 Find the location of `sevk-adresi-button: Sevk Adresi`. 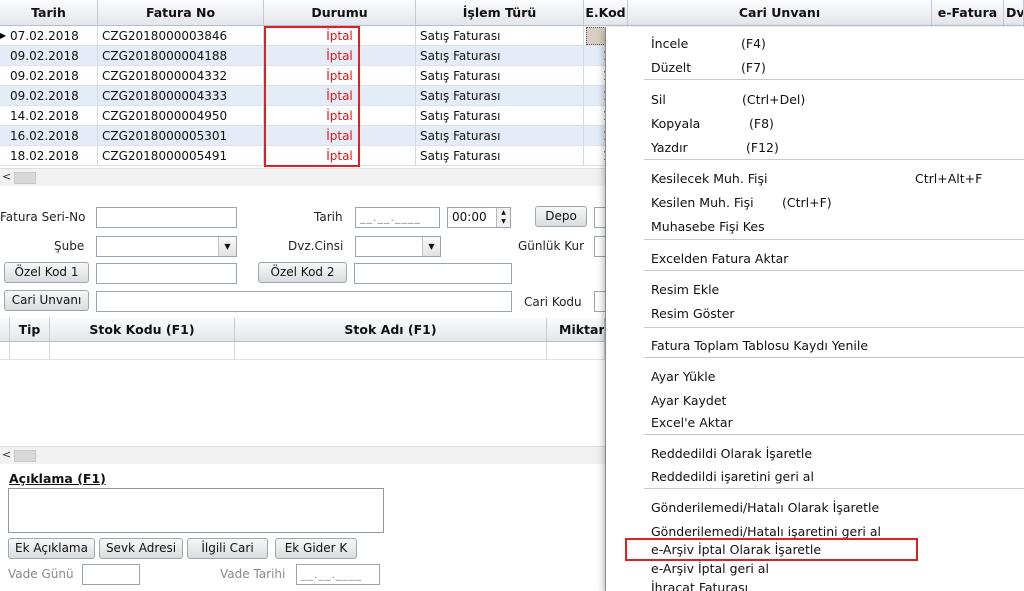

sevk-adresi-button: Sevk Adresi is located at coordinates (141, 548).